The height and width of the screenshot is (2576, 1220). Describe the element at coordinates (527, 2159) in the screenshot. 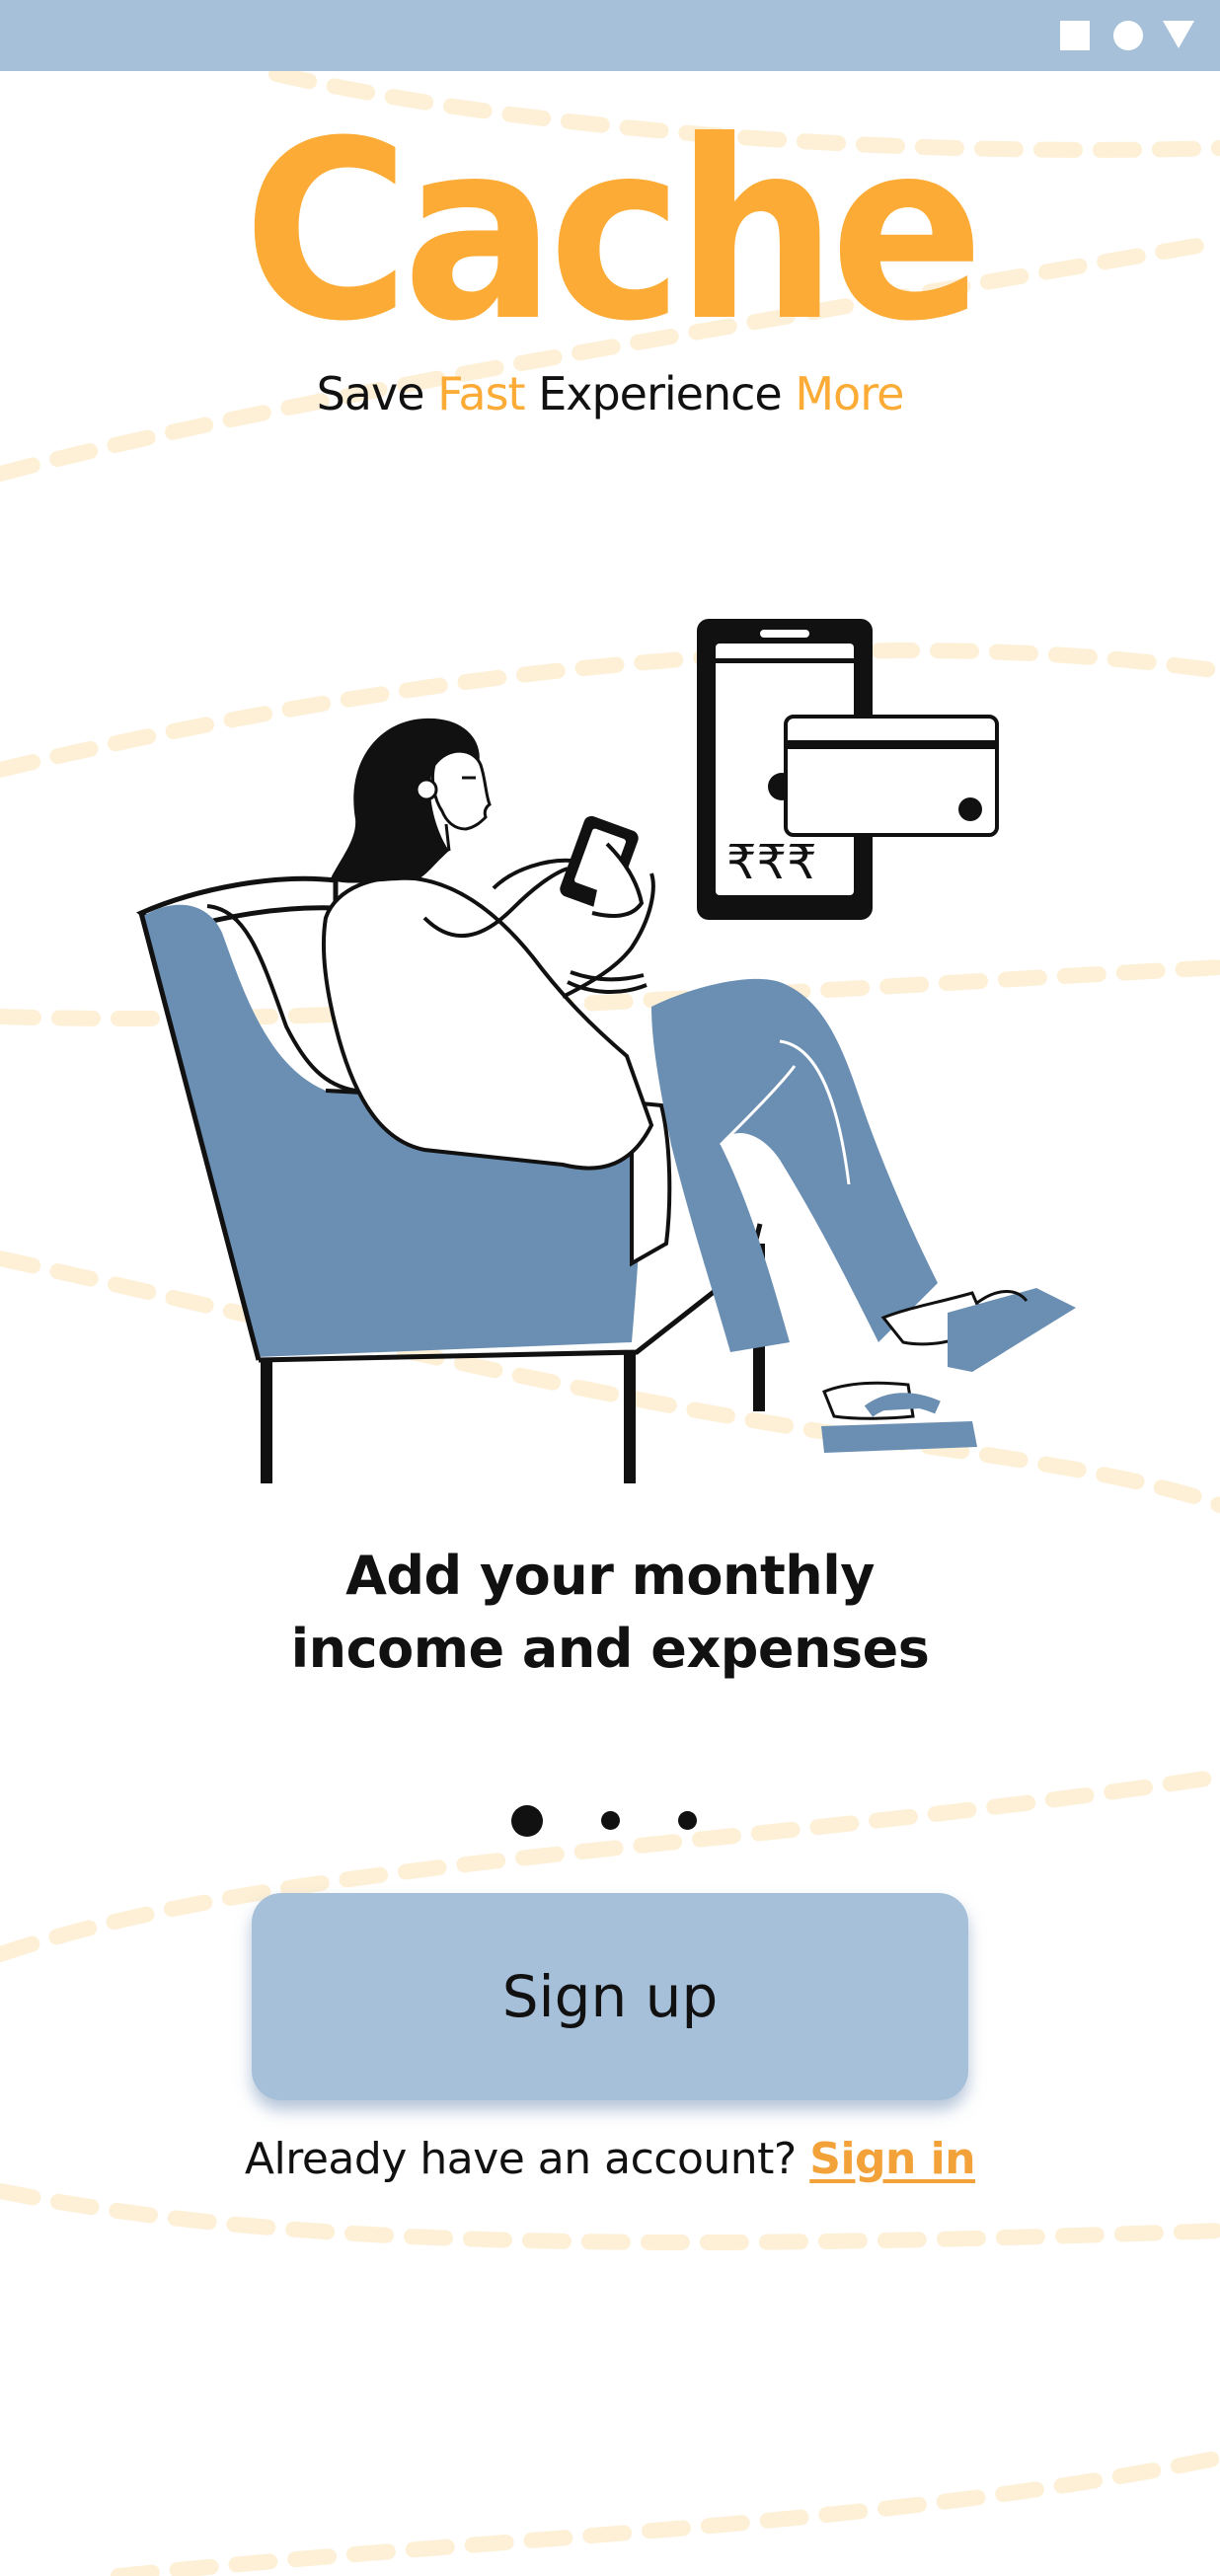

I see `signin-prompt: Already have an account?` at that location.